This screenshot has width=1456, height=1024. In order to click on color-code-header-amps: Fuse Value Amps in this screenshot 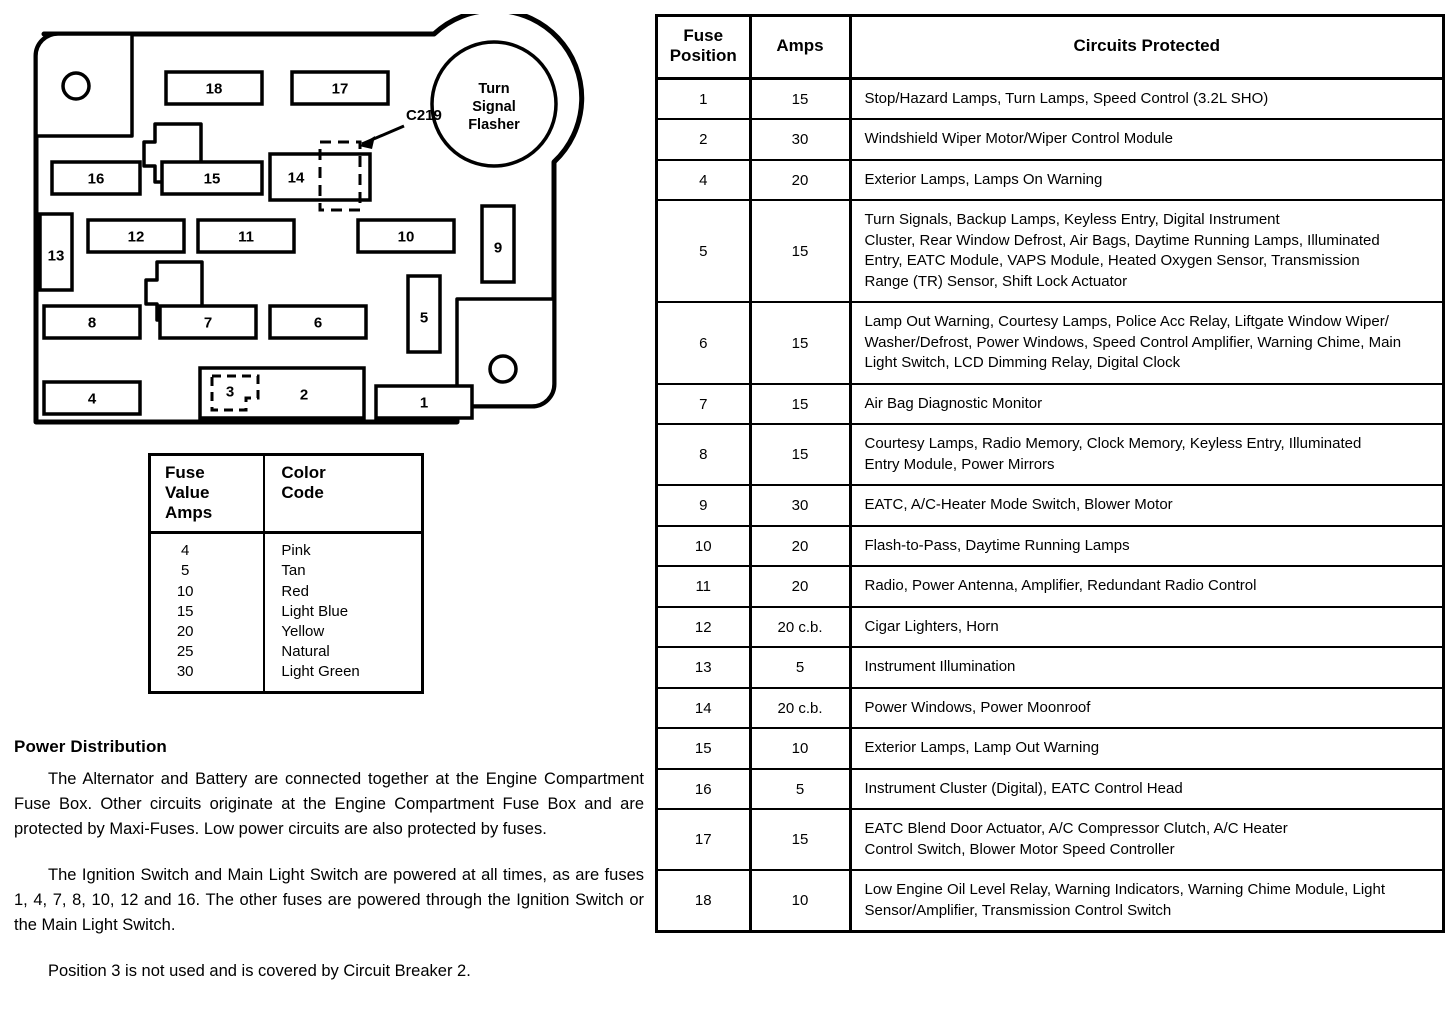, I will do `click(208, 495)`.